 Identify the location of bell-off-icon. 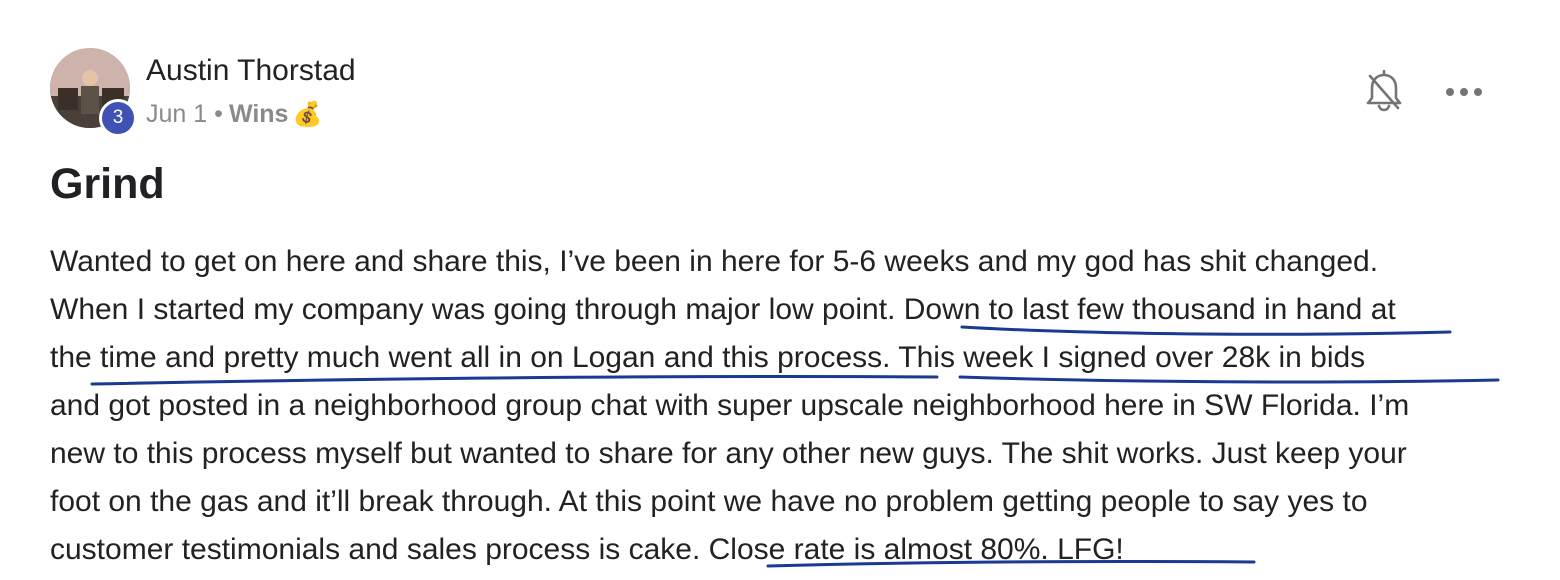
(1384, 91).